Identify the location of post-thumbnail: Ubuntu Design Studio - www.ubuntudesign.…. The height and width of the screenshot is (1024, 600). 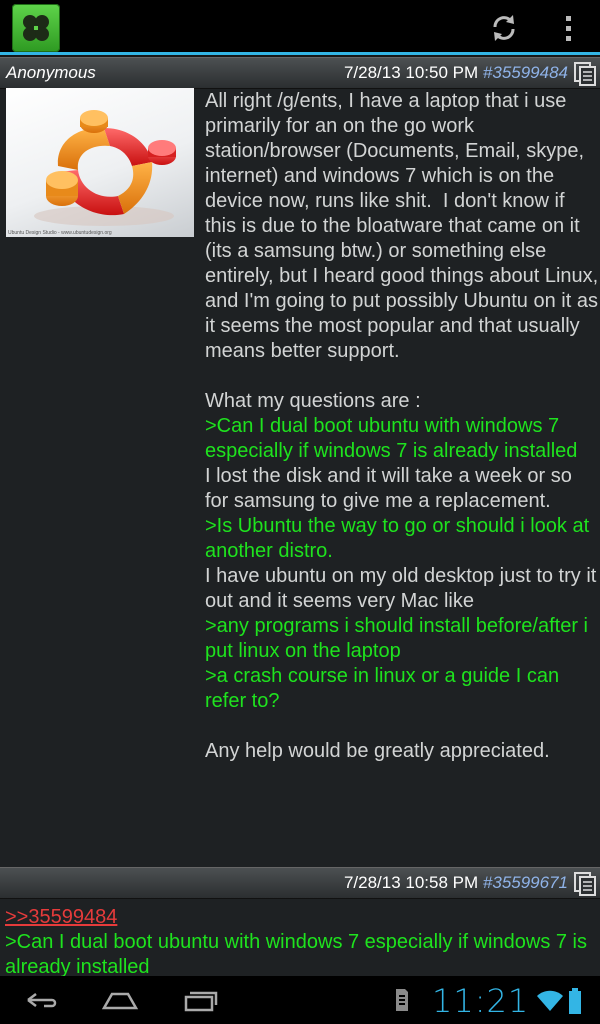
(100, 162).